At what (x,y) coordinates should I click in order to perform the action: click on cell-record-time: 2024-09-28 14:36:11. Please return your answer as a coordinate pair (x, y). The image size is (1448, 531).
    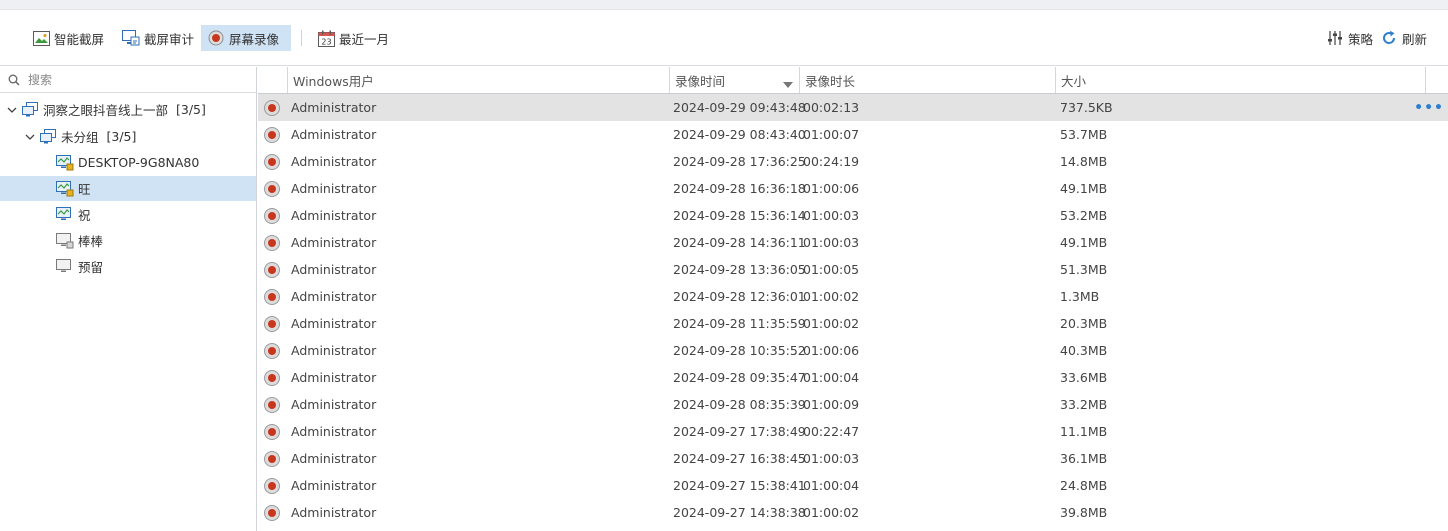
    Looking at the image, I should click on (739, 242).